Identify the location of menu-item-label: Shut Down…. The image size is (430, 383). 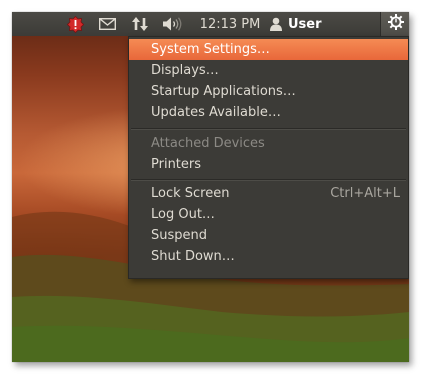
(193, 256).